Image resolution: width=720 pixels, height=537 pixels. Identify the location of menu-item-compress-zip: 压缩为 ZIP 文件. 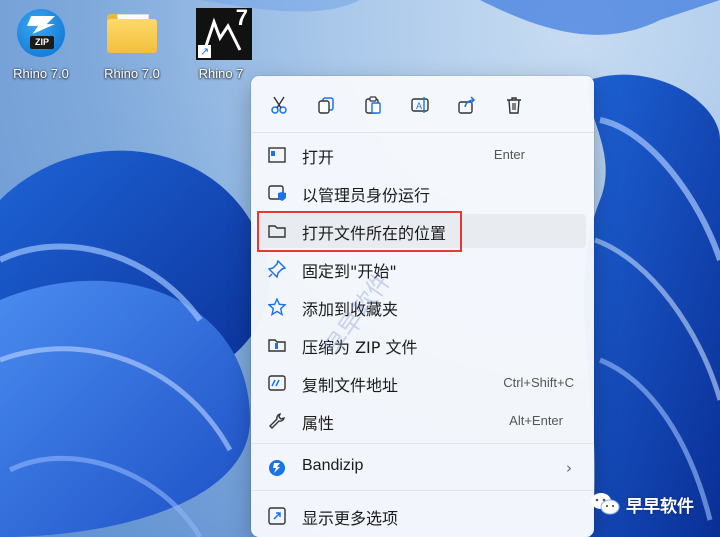
(422, 345).